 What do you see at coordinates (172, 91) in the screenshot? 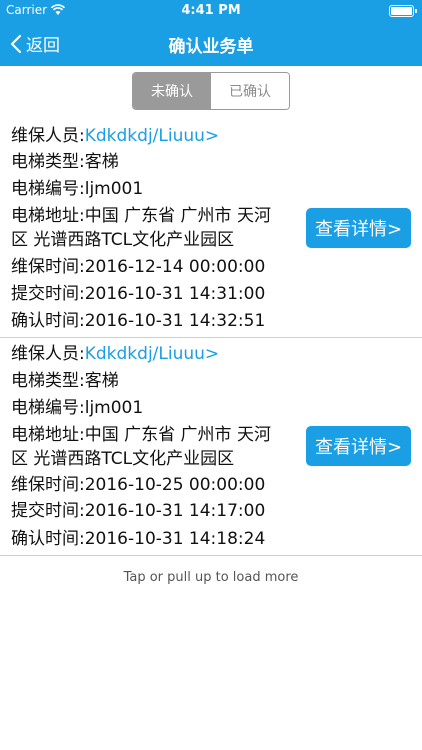
I see `segment-unconfirmed: 未确认` at bounding box center [172, 91].